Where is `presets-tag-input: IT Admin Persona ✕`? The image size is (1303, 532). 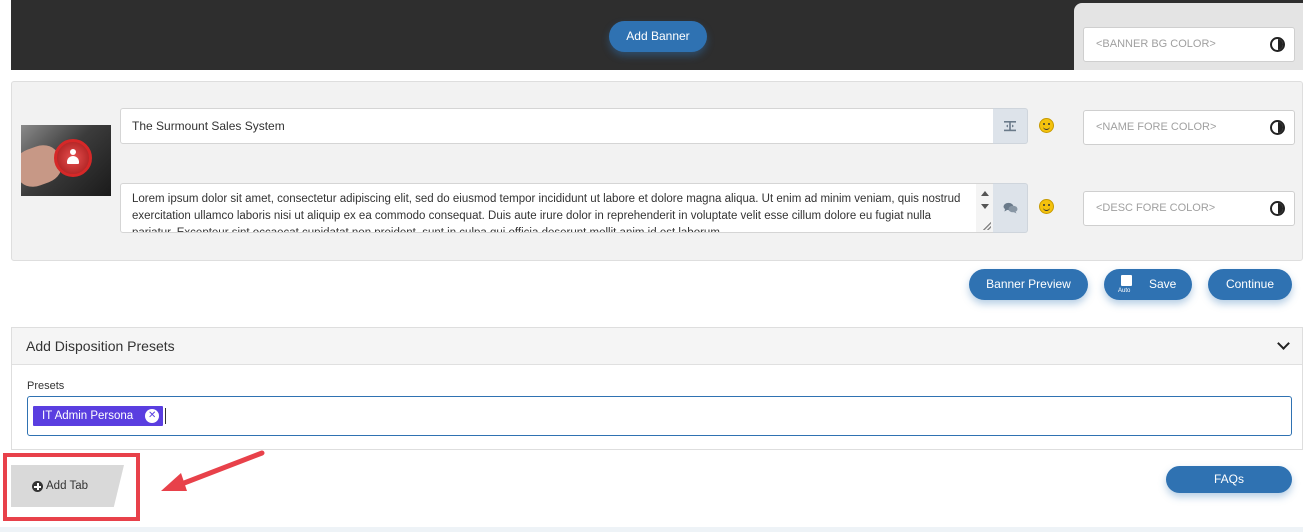
presets-tag-input: IT Admin Persona ✕ is located at coordinates (659, 416).